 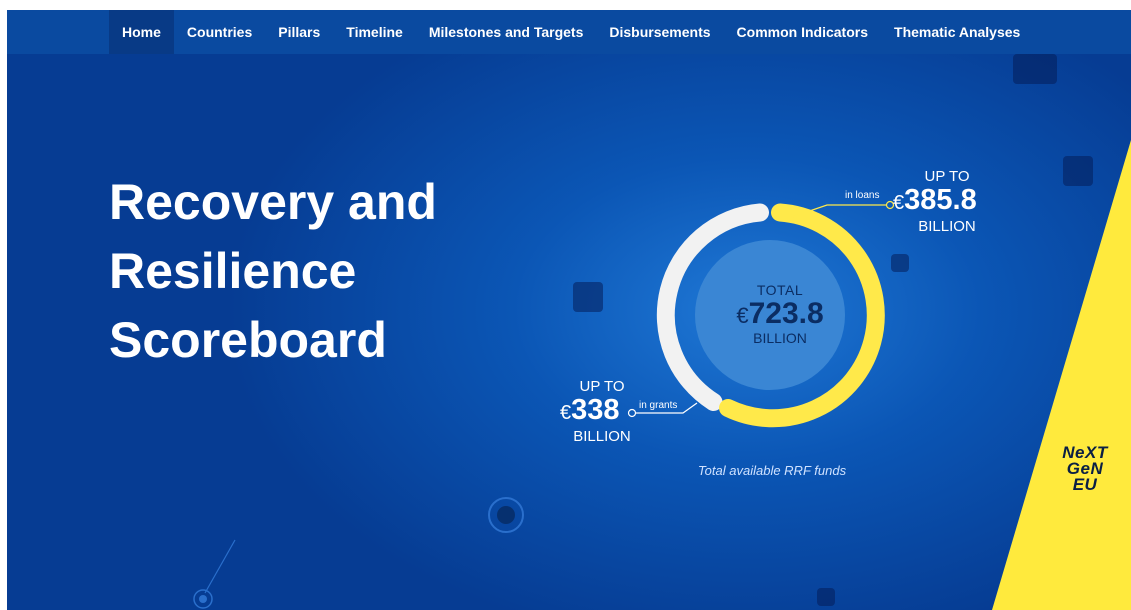 I want to click on total-unit: BILLION, so click(x=780, y=338).